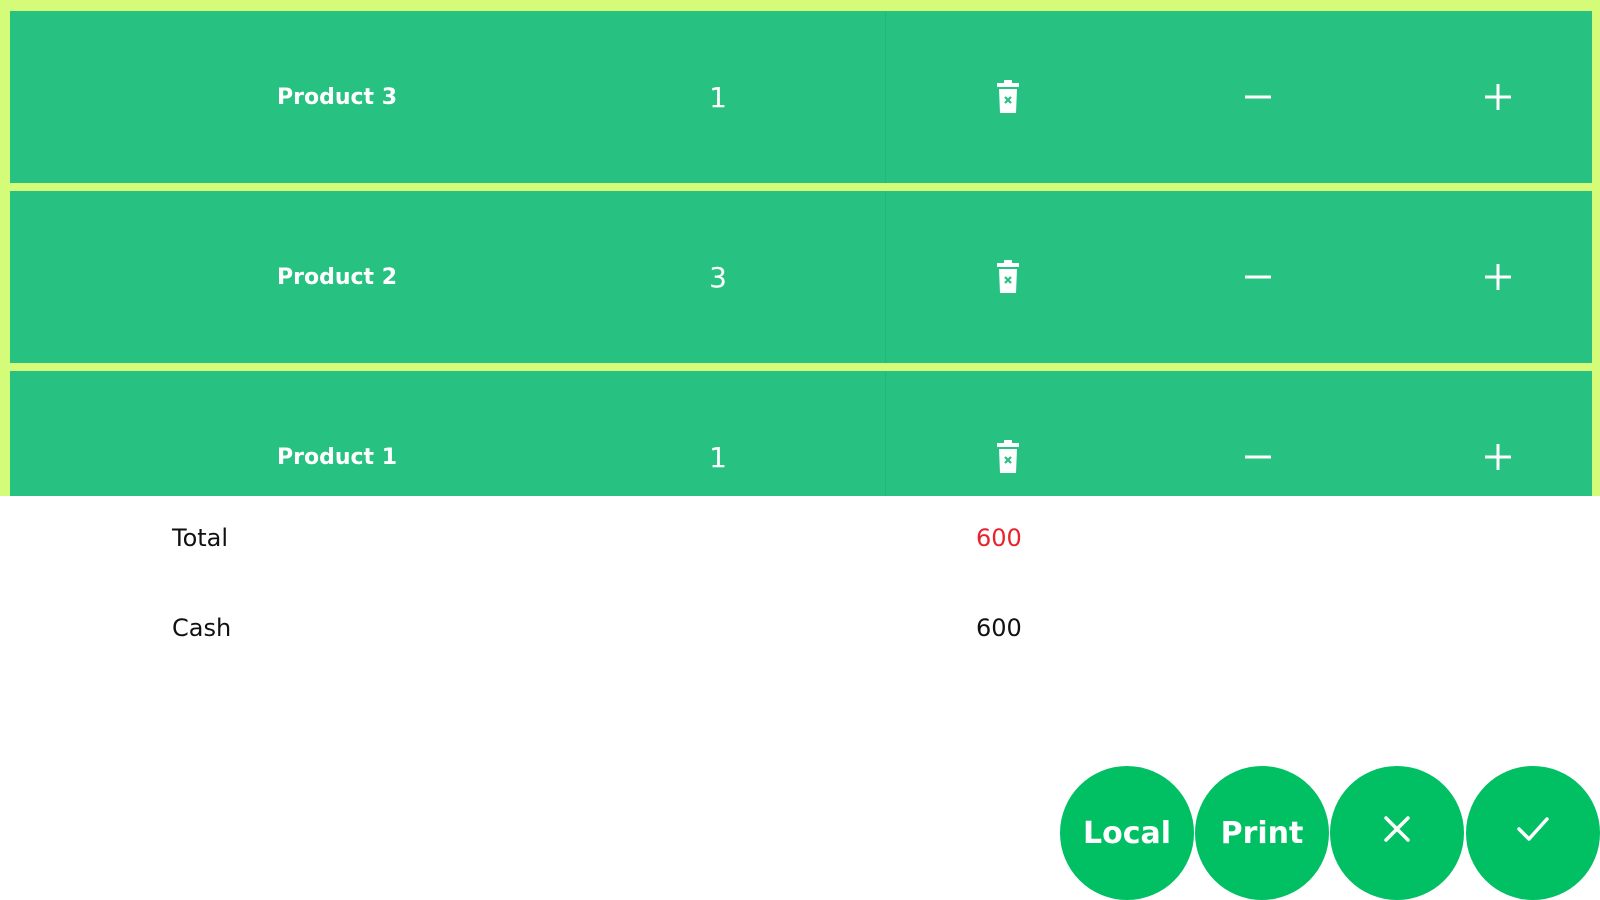 This screenshot has height=900, width=1600. What do you see at coordinates (999, 538) in the screenshot?
I see `total-value: 600` at bounding box center [999, 538].